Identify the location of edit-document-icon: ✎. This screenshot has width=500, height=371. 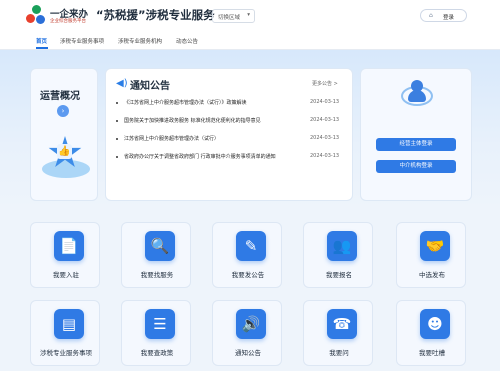
(251, 246).